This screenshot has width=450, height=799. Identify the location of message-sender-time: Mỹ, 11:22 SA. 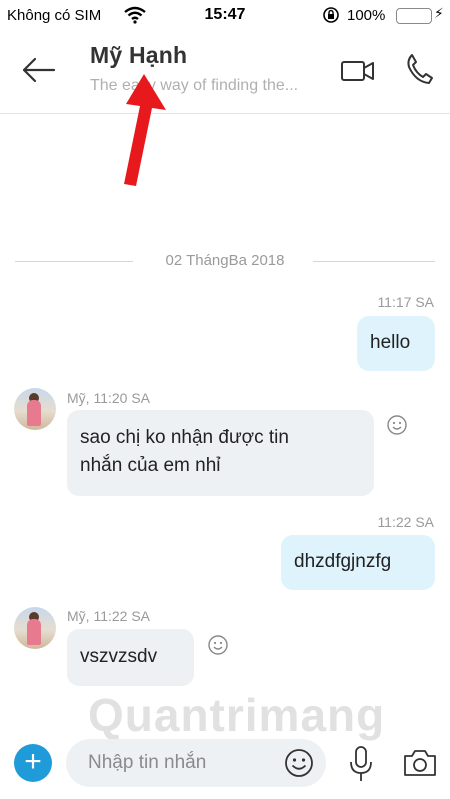
(109, 616).